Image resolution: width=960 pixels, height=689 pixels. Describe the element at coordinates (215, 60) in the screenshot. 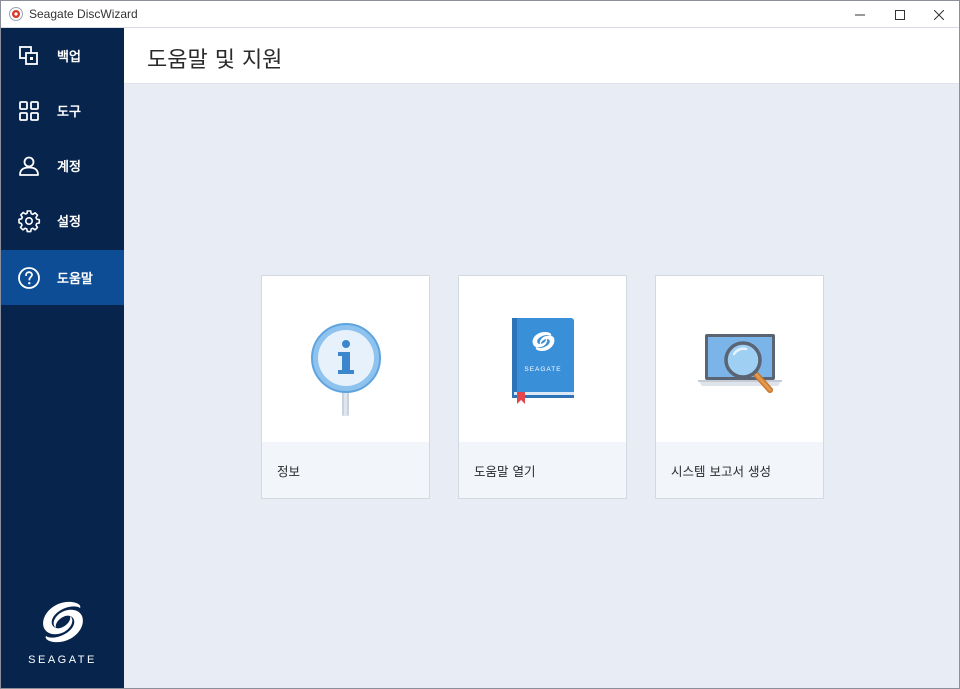

I see `page-title: 도움말 및 지원` at that location.